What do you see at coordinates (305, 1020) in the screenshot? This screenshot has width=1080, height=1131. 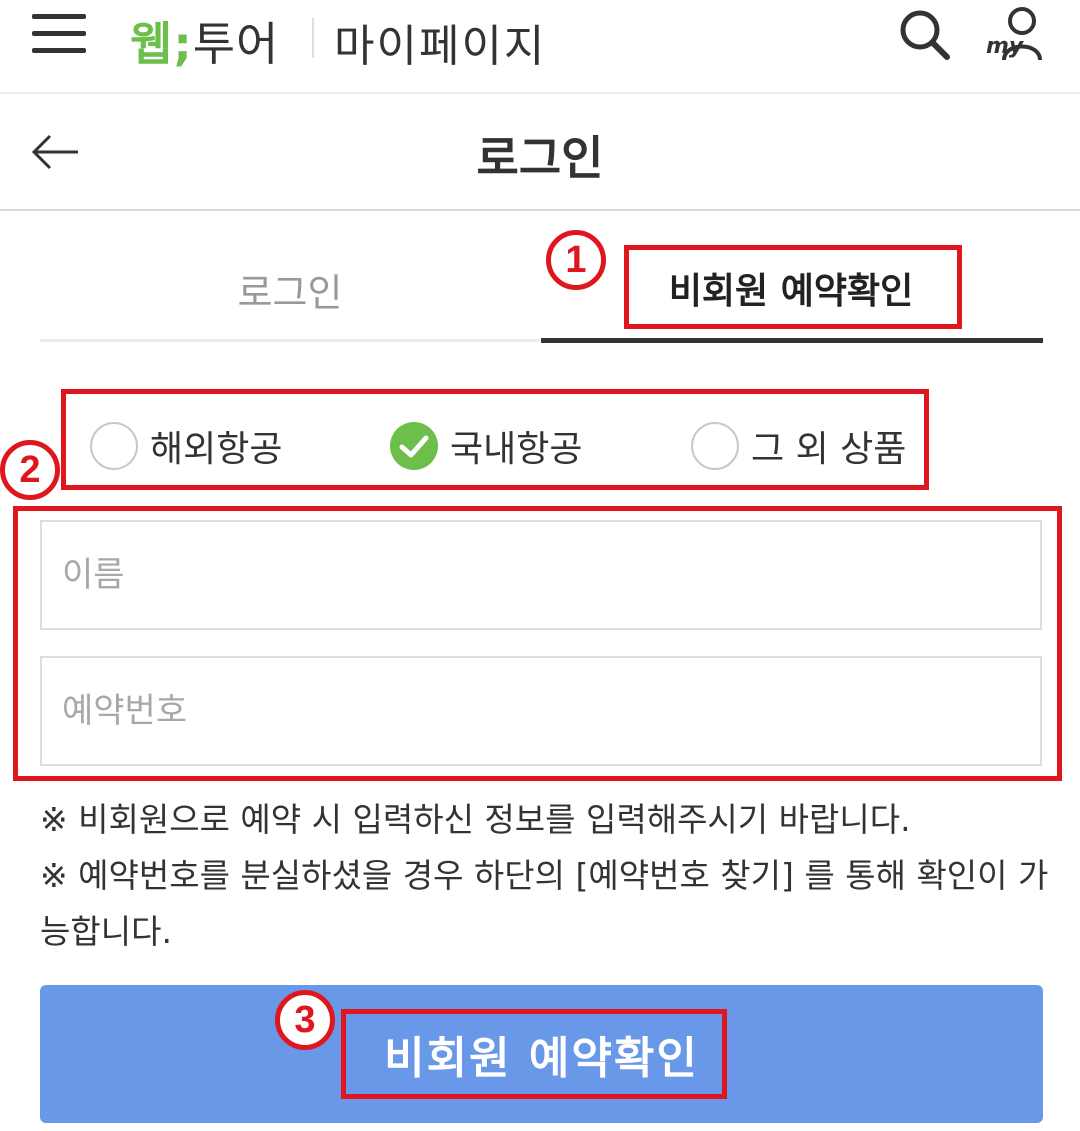 I see `annotation-badge-3: 3` at bounding box center [305, 1020].